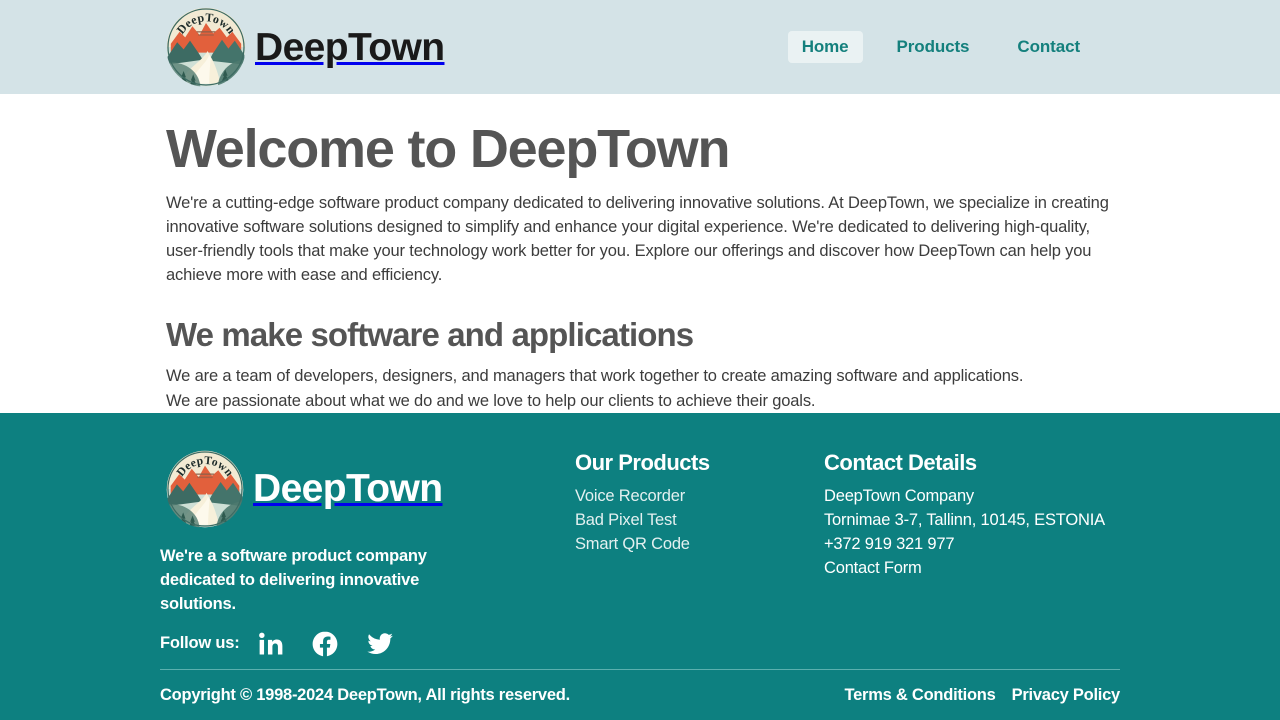 The height and width of the screenshot is (720, 1280). I want to click on follow-us-row: Follow us:, so click(367, 644).